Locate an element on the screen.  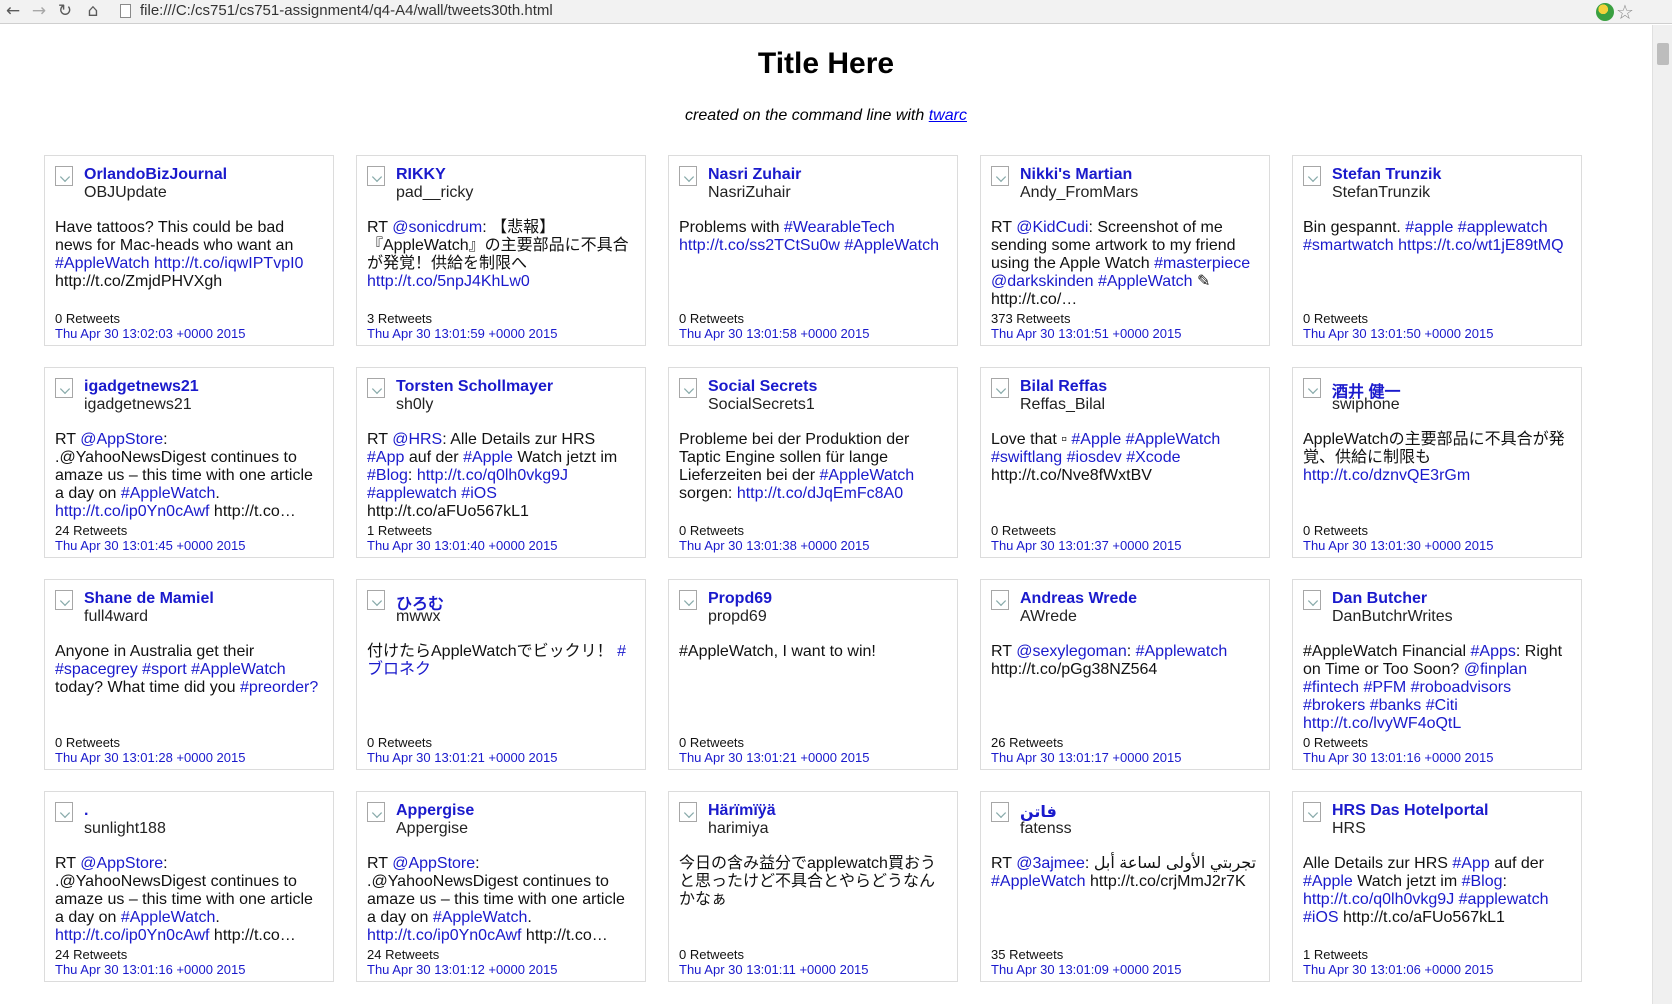
vertical-scrollbar is located at coordinates (1662, 514).